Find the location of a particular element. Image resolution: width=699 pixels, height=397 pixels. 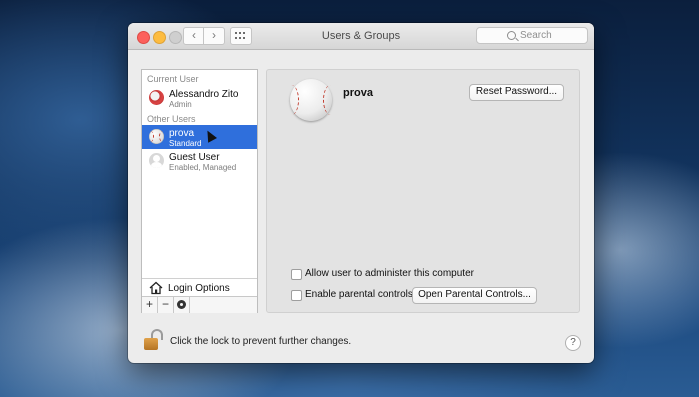

parental-controls-checkbox is located at coordinates (296, 295).